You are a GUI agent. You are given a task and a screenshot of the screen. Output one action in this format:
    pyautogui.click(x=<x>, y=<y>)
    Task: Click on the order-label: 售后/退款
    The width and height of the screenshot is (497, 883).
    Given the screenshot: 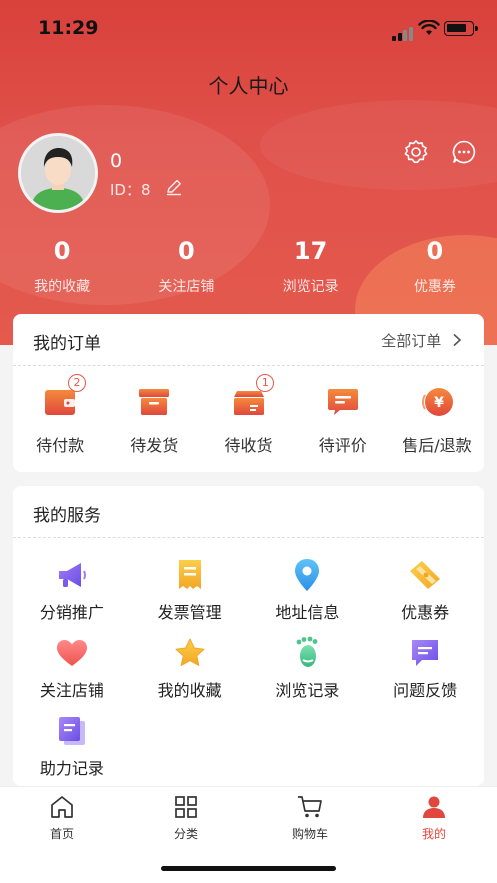 What is the action you would take?
    pyautogui.click(x=437, y=445)
    